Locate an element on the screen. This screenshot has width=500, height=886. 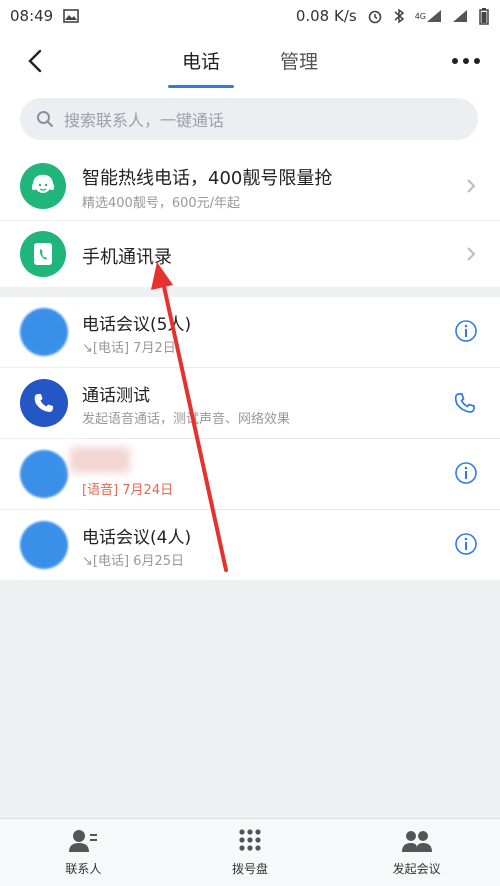
section-gap is located at coordinates (250, 292).